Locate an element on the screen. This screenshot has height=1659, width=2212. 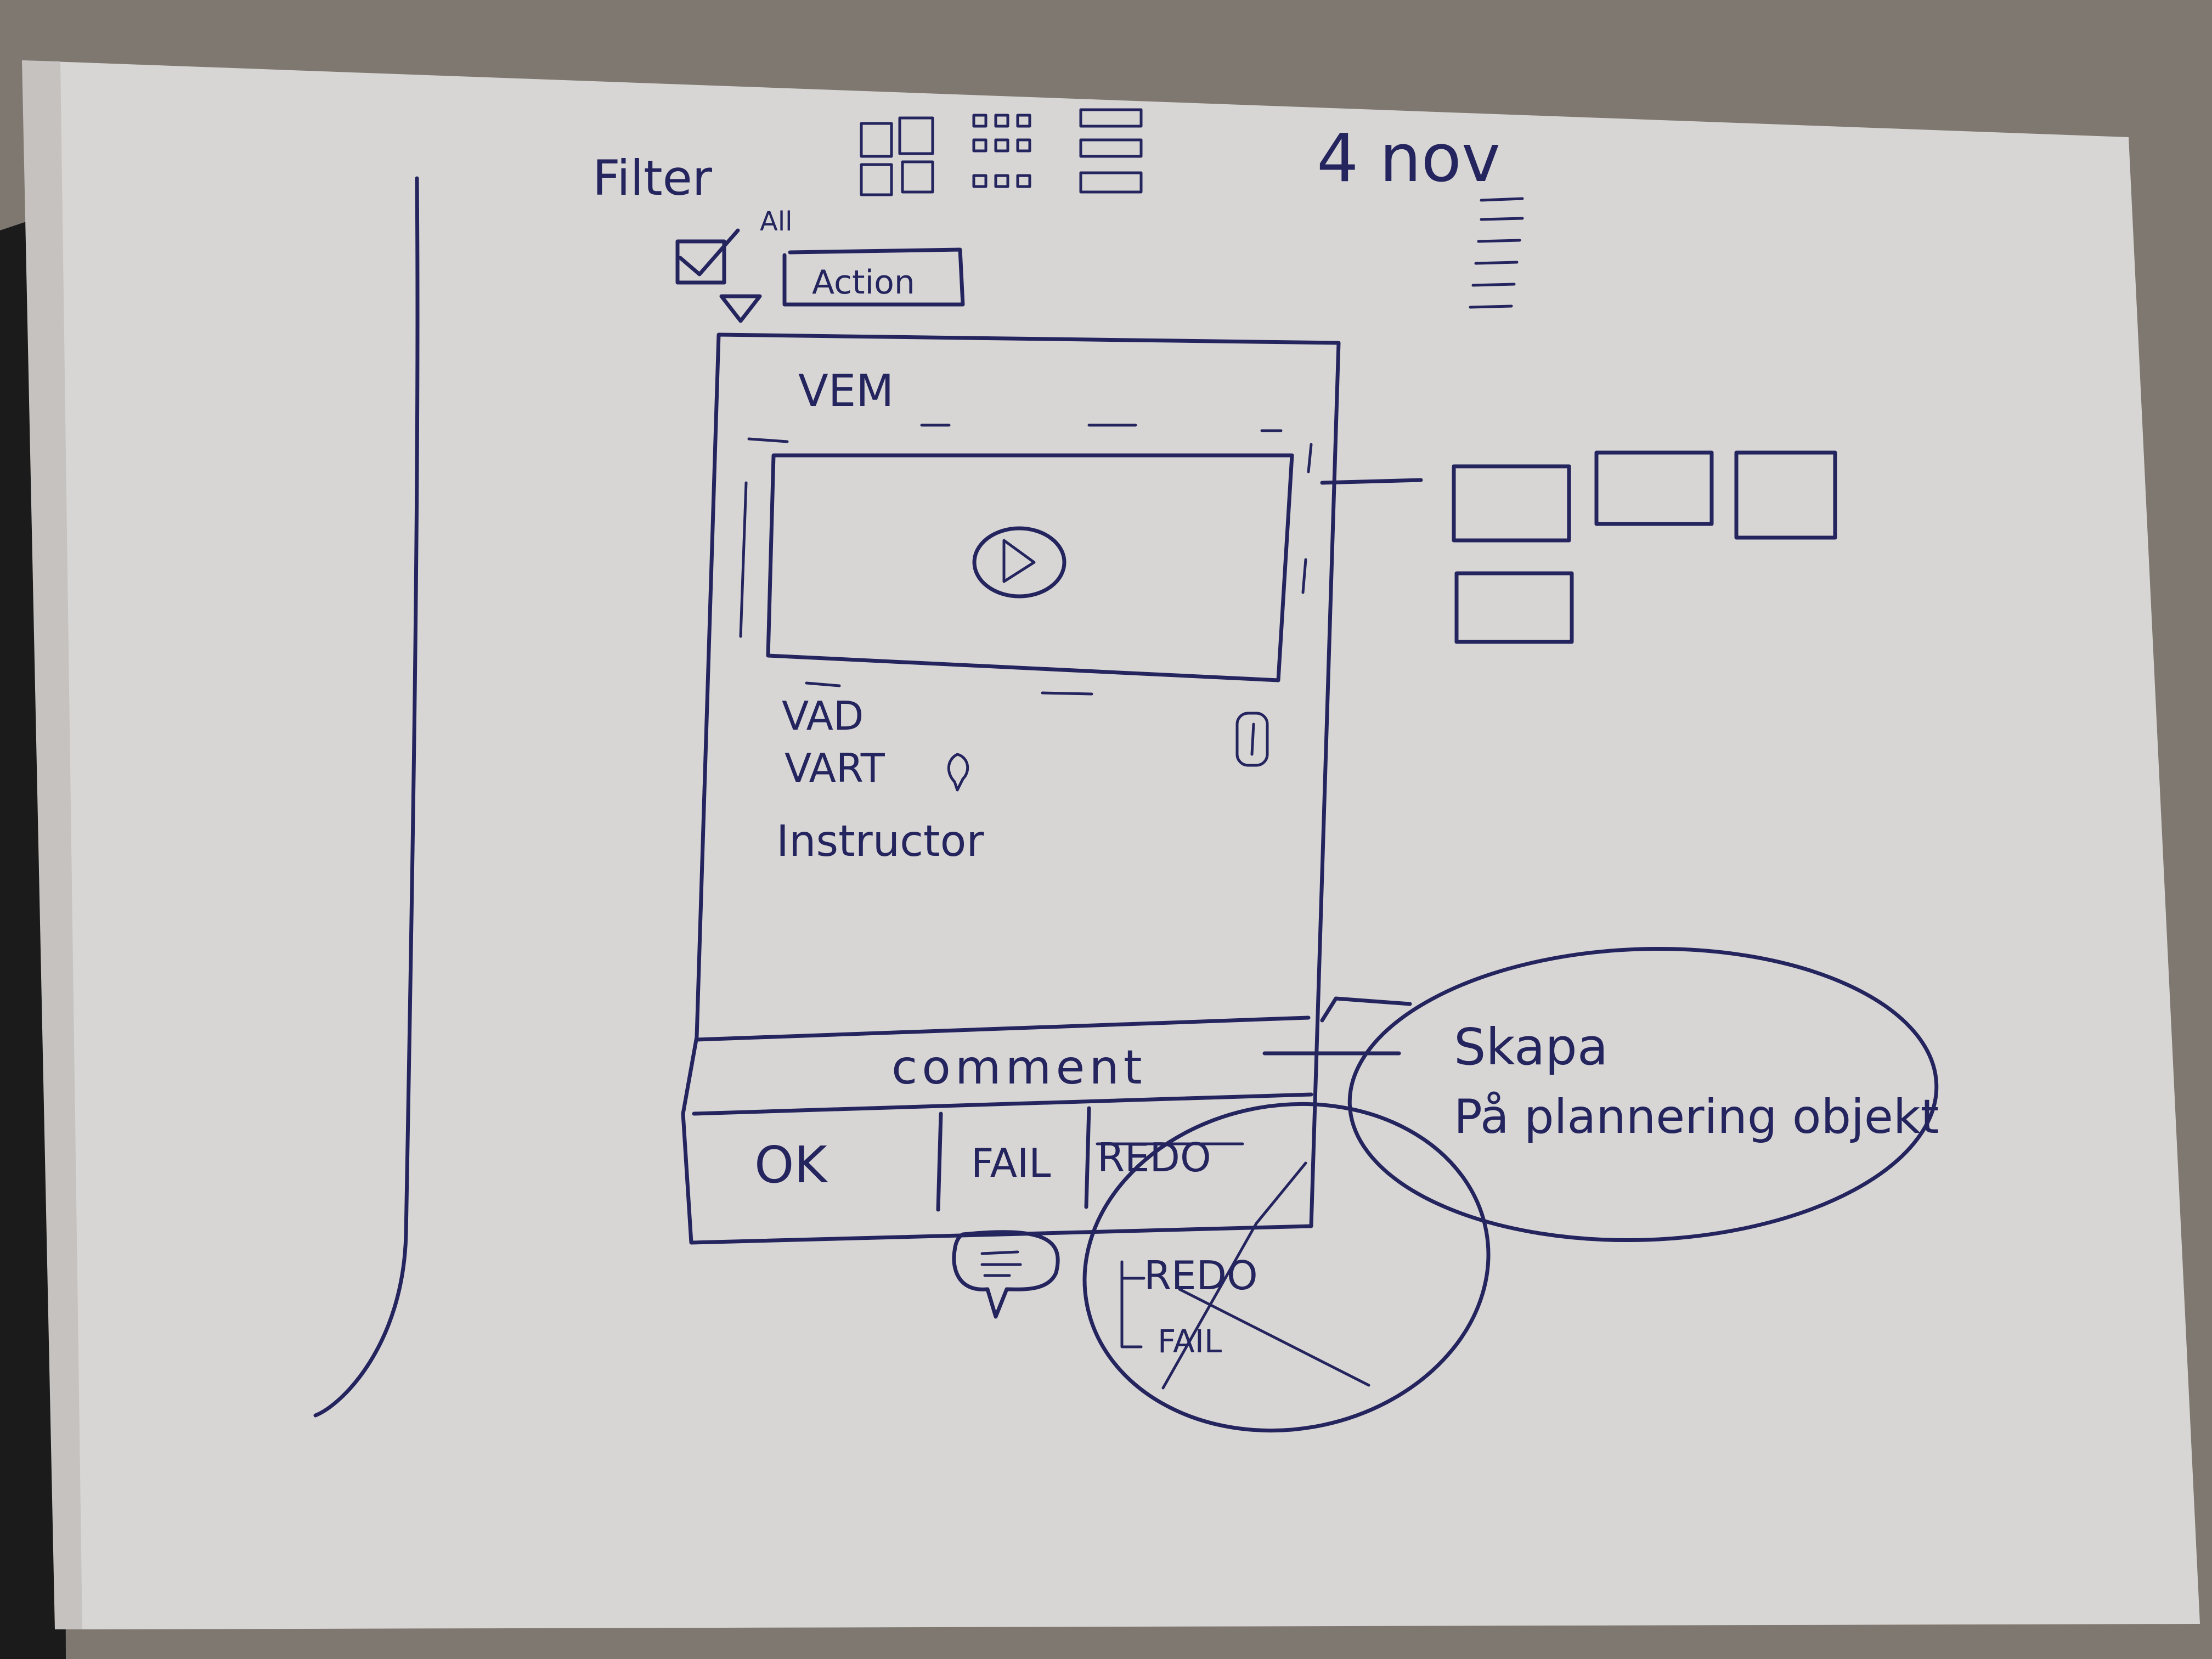
note-line2: På plannering objekt is located at coordinates (1696, 1117).